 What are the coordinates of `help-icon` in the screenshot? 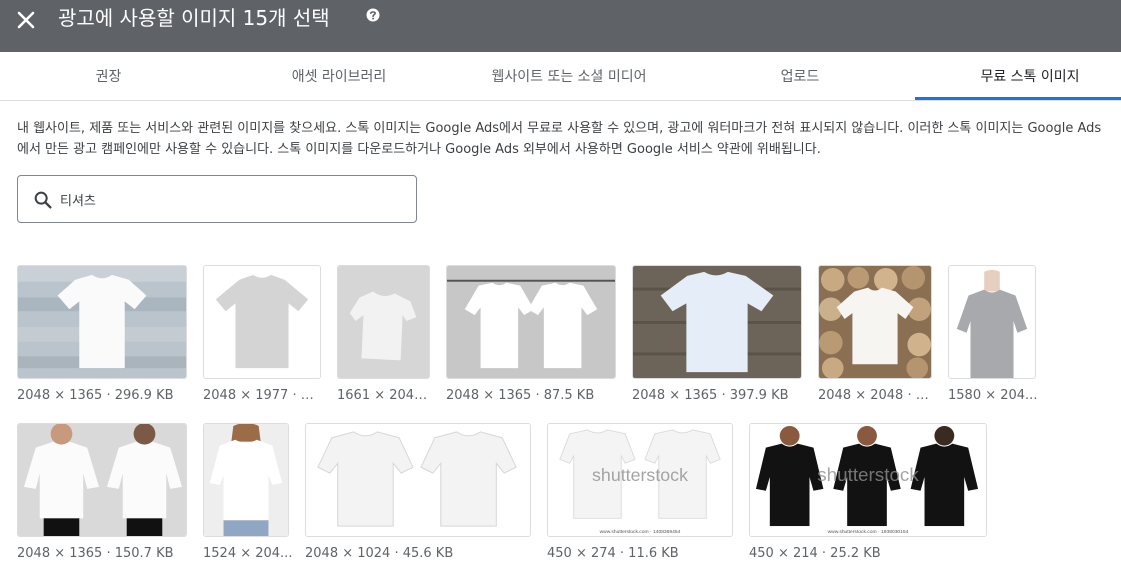 It's located at (373, 15).